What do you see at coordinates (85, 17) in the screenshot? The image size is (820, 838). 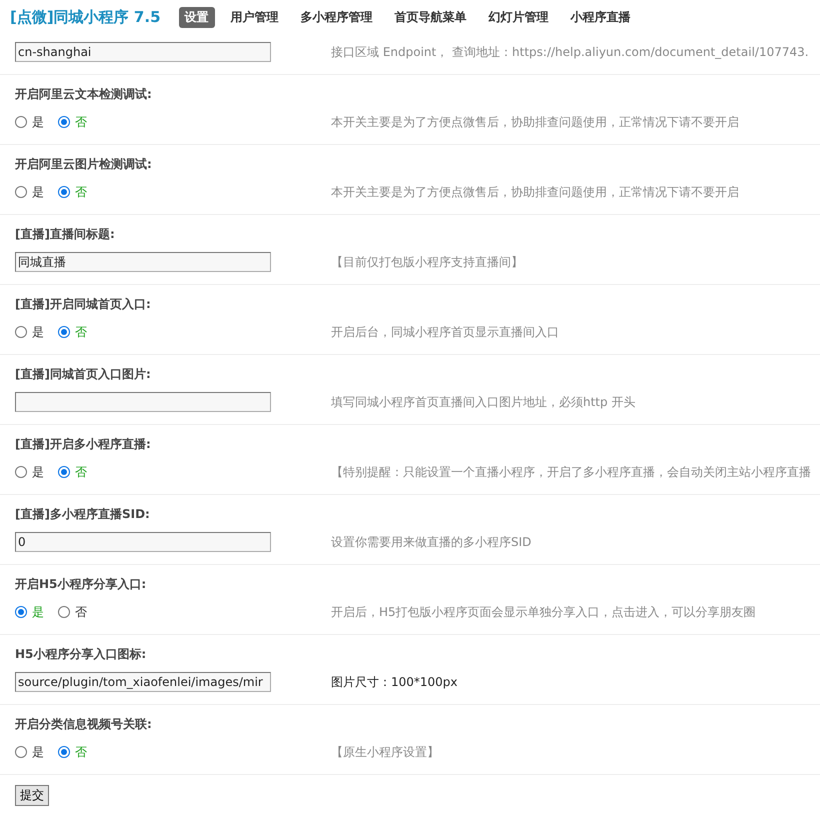 I see `app-title: [点微]同城小程序 7.5` at bounding box center [85, 17].